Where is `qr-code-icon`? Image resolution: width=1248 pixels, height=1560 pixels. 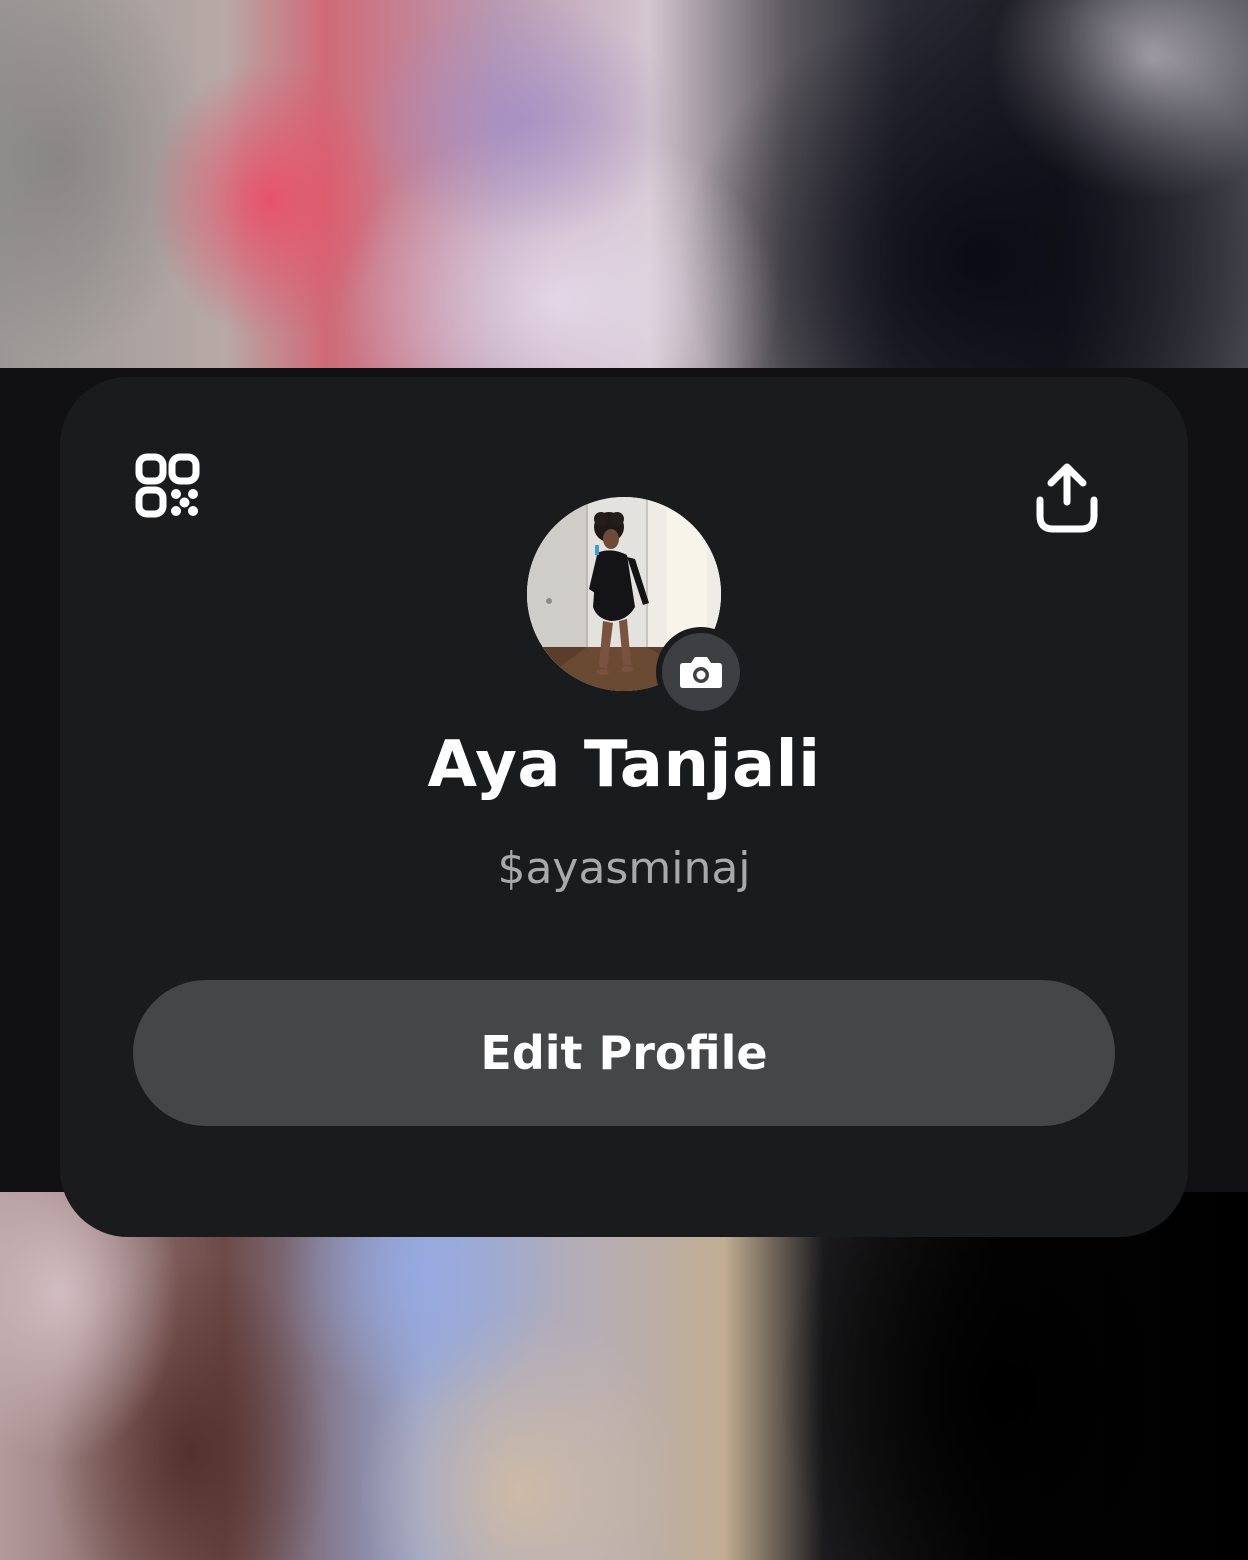 qr-code-icon is located at coordinates (167, 485).